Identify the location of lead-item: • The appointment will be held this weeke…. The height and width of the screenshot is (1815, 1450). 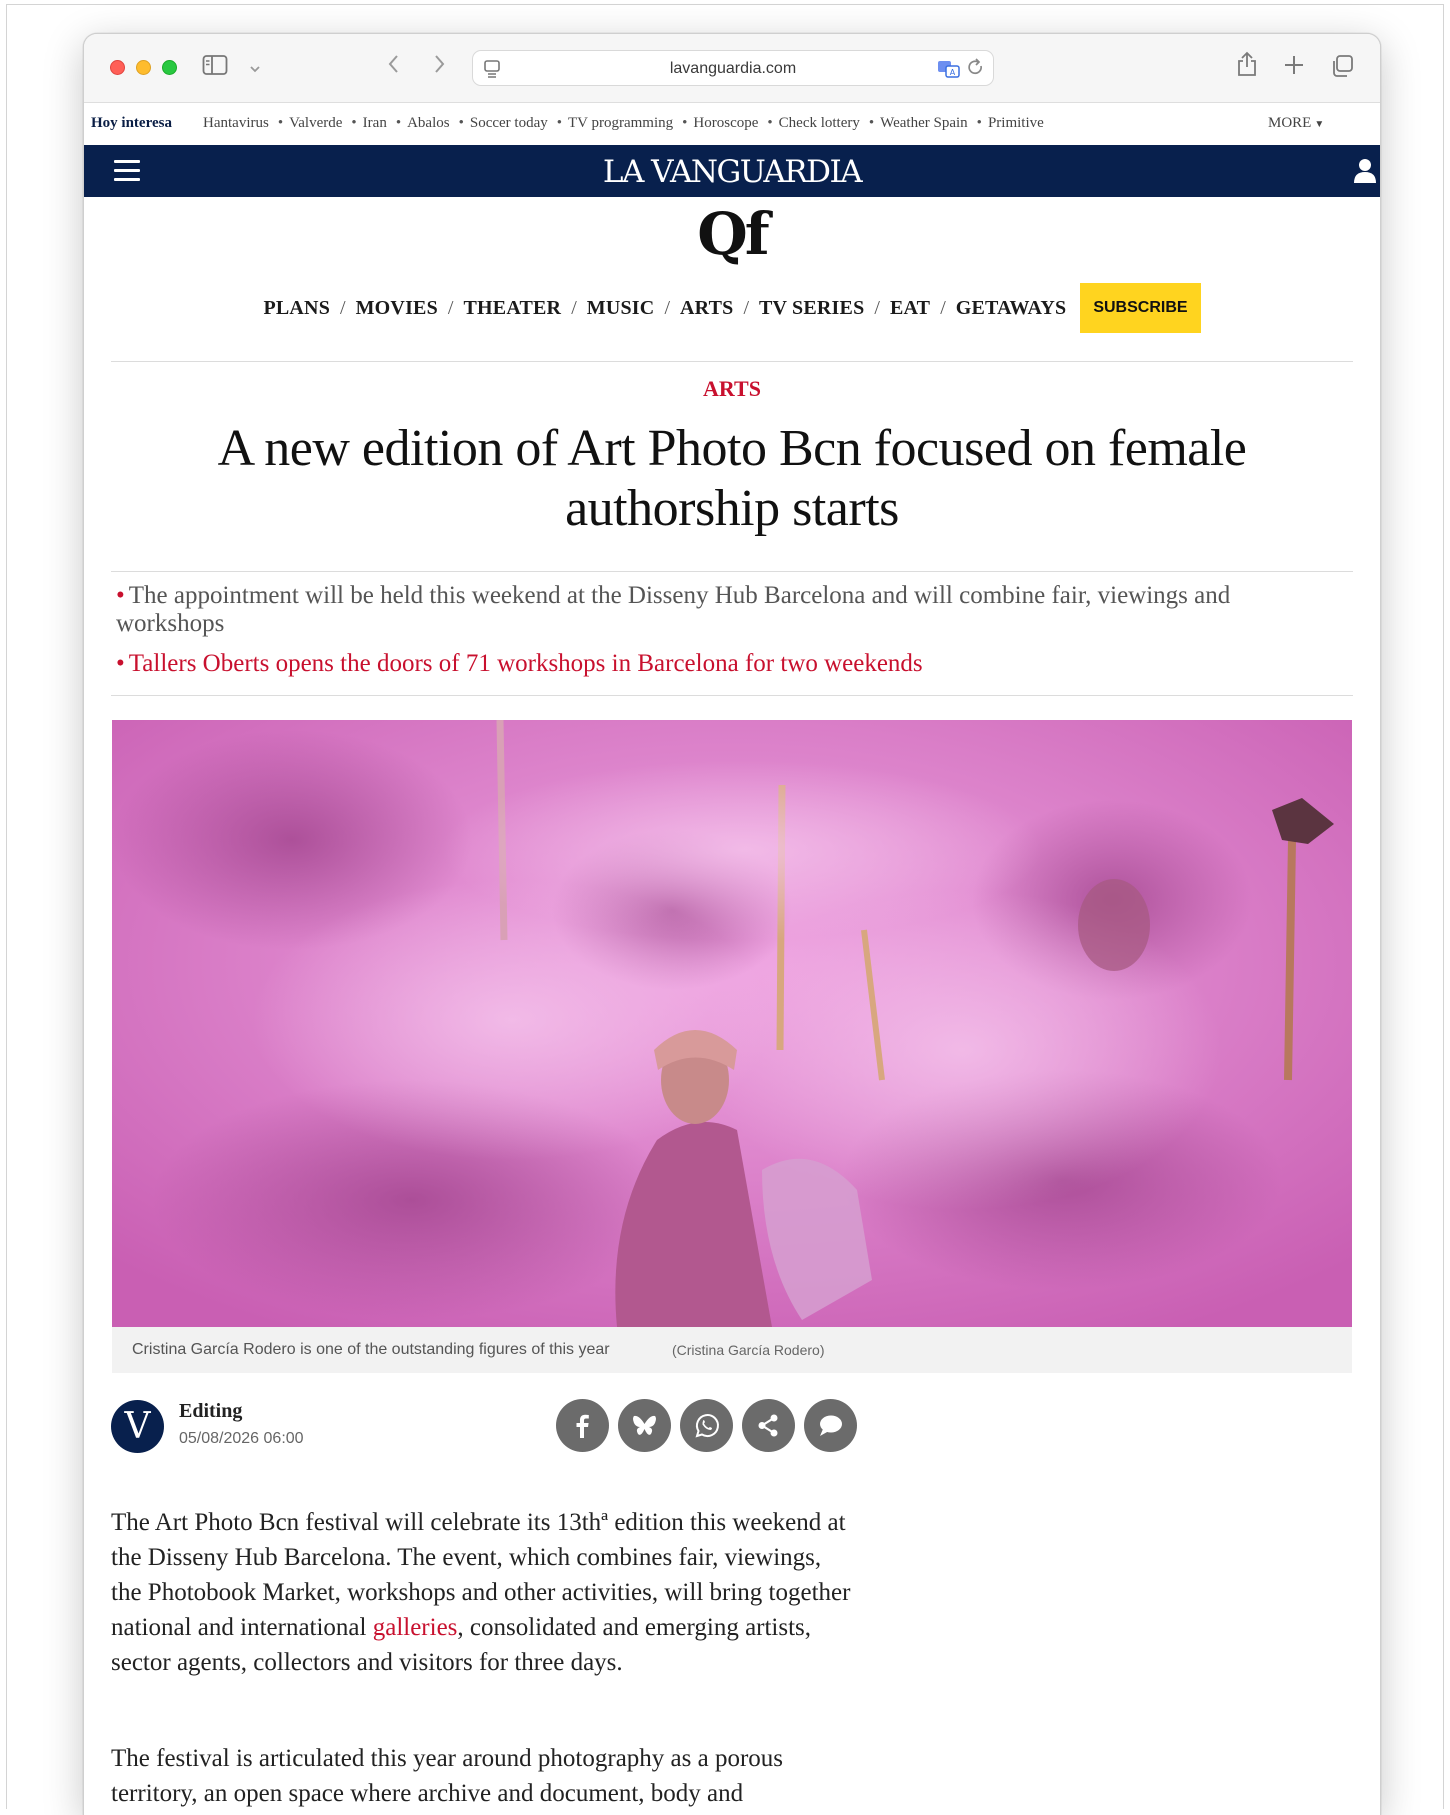
(726, 610).